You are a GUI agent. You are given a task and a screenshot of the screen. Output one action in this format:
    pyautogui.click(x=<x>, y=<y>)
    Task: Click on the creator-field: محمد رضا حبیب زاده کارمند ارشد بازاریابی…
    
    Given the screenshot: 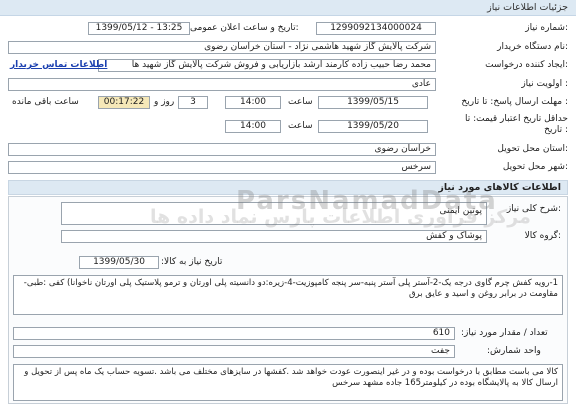 What is the action you would take?
    pyautogui.click(x=267, y=65)
    